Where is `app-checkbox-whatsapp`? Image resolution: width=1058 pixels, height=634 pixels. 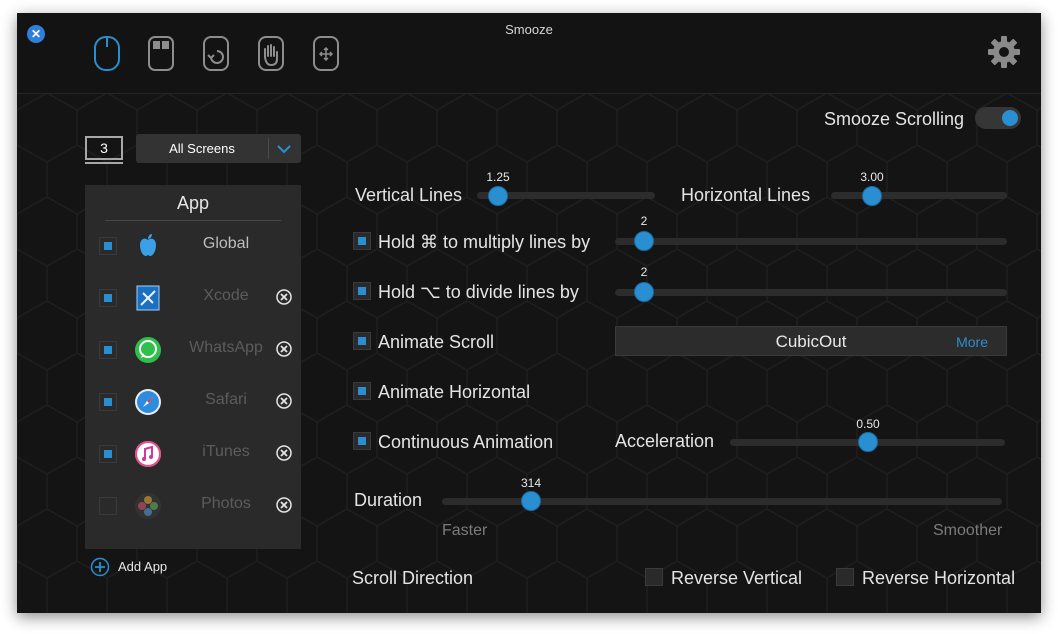
app-checkbox-whatsapp is located at coordinates (108, 350).